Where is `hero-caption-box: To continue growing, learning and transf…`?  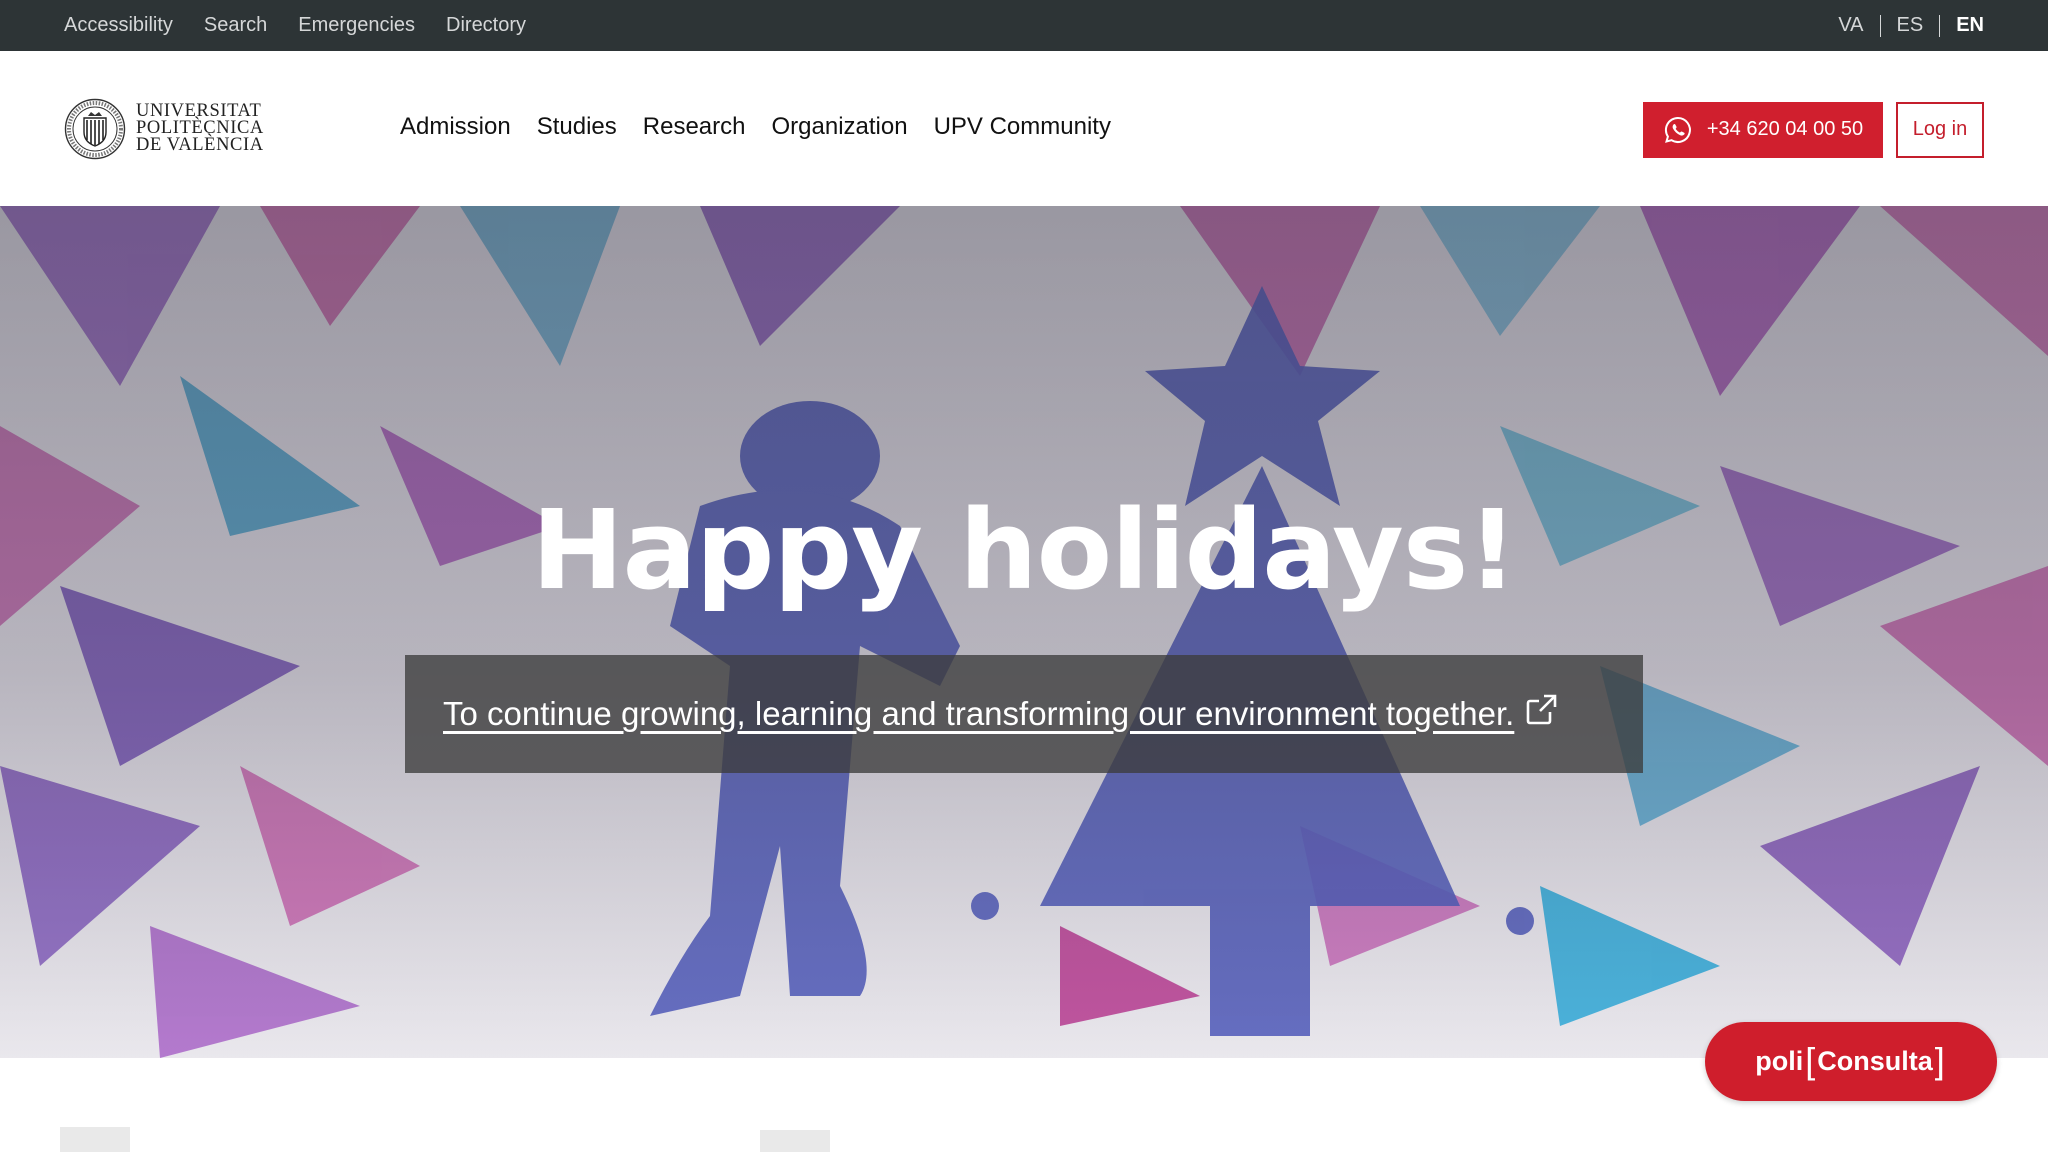 hero-caption-box: To continue growing, learning and transf… is located at coordinates (1024, 714).